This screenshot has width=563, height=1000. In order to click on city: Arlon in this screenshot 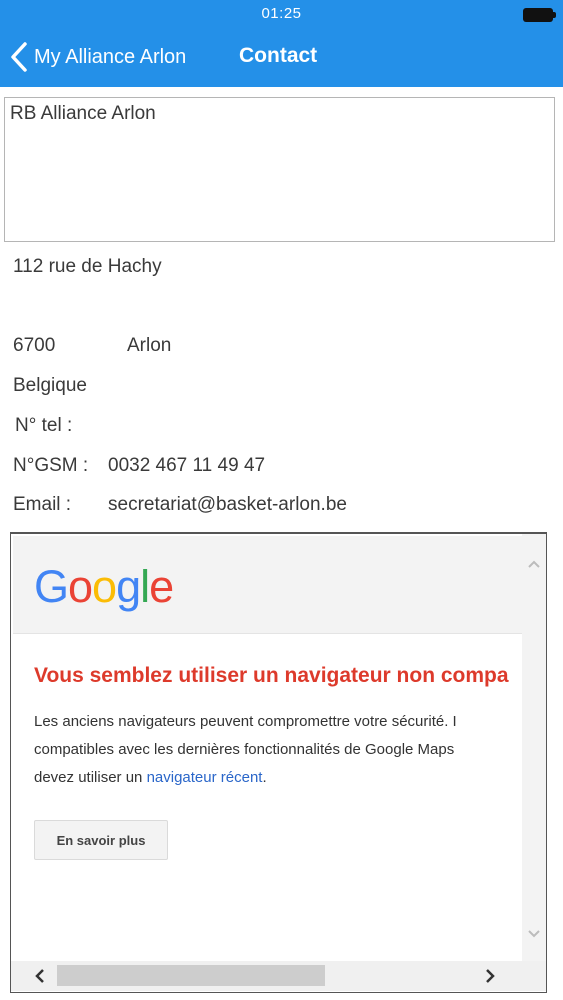, I will do `click(149, 345)`.